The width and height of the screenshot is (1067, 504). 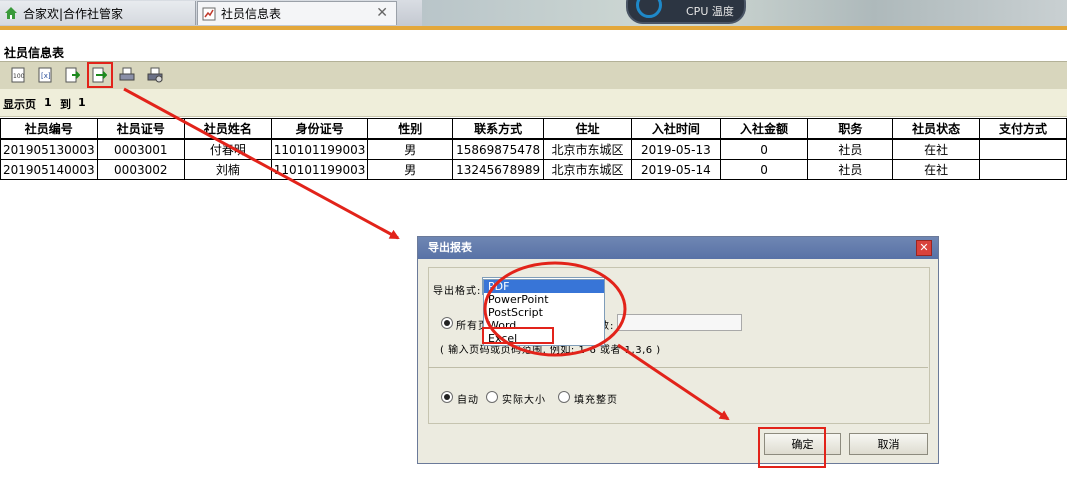 What do you see at coordinates (555, 309) in the screenshot?
I see `dropdown-circle` at bounding box center [555, 309].